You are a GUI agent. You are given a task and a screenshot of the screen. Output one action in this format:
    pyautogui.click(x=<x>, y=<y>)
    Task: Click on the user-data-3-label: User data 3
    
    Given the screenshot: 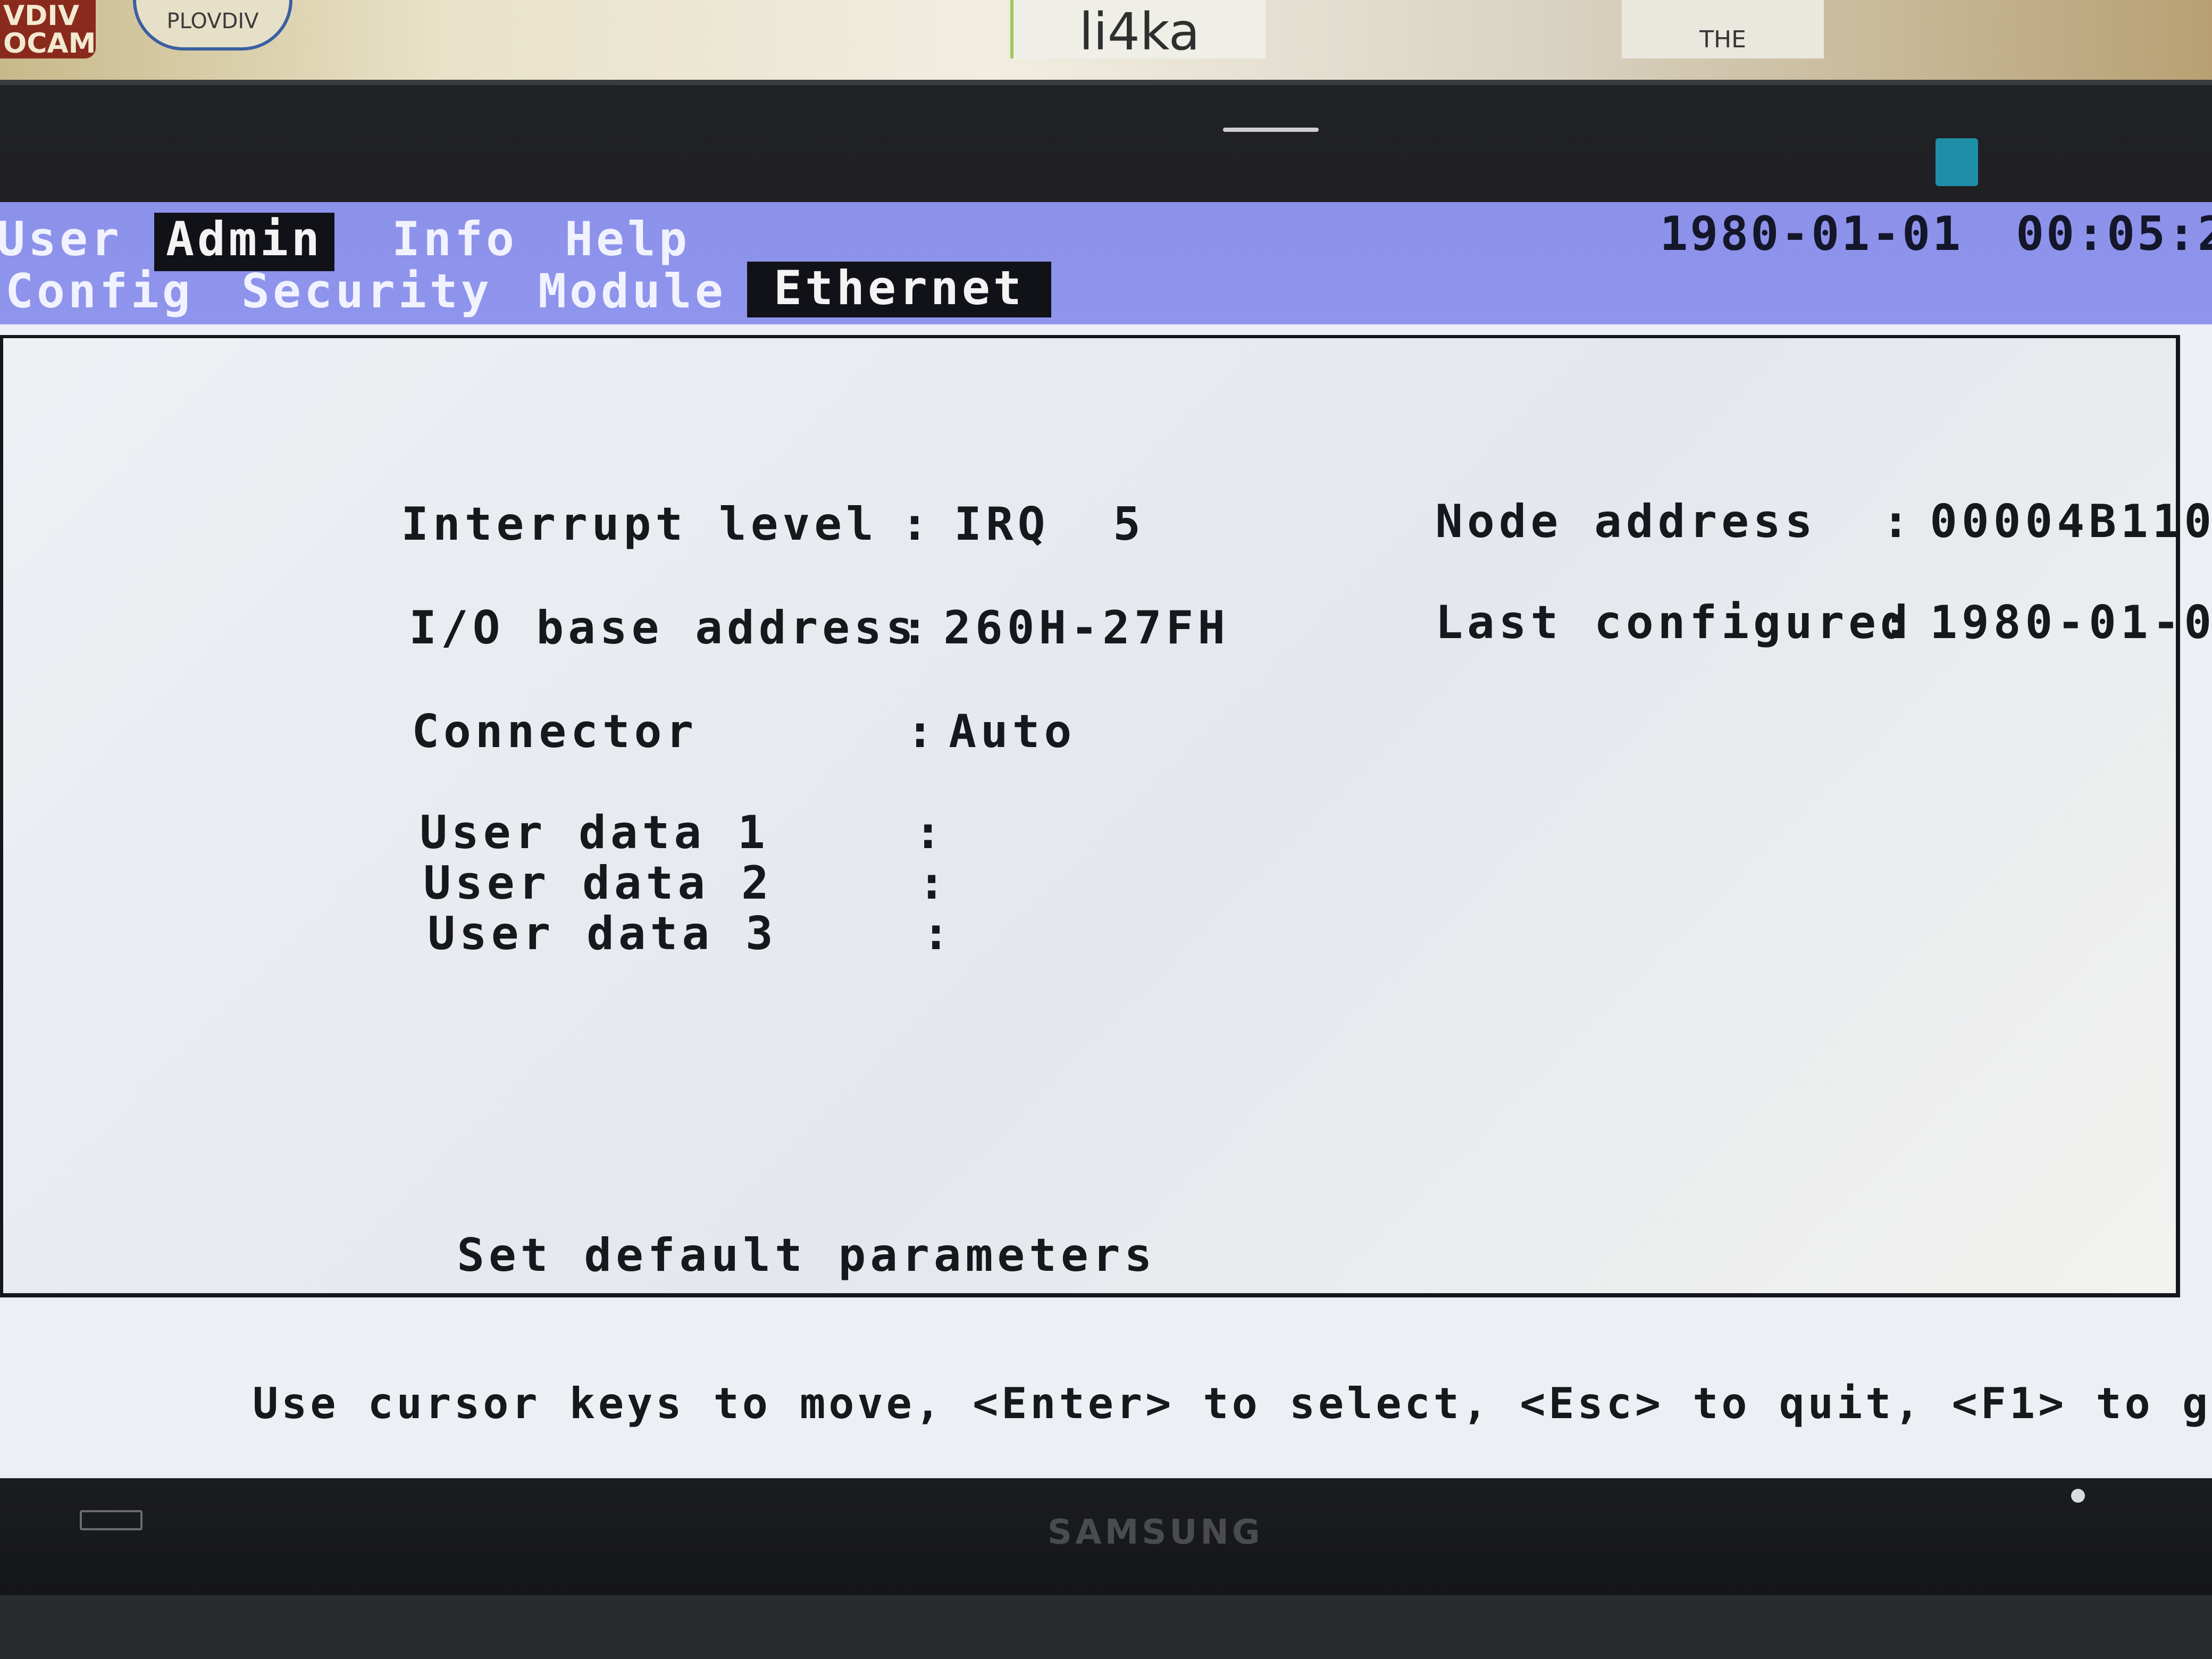 What is the action you would take?
    pyautogui.click(x=602, y=933)
    